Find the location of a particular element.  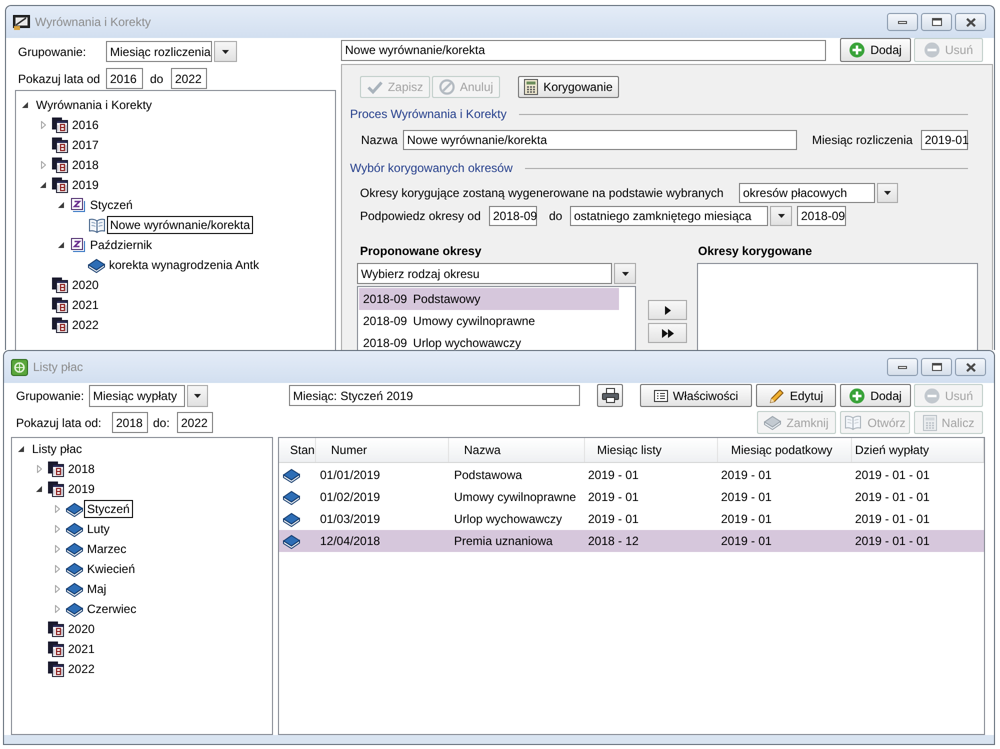

table-cell-text: 12/04/2018 is located at coordinates (350, 541).